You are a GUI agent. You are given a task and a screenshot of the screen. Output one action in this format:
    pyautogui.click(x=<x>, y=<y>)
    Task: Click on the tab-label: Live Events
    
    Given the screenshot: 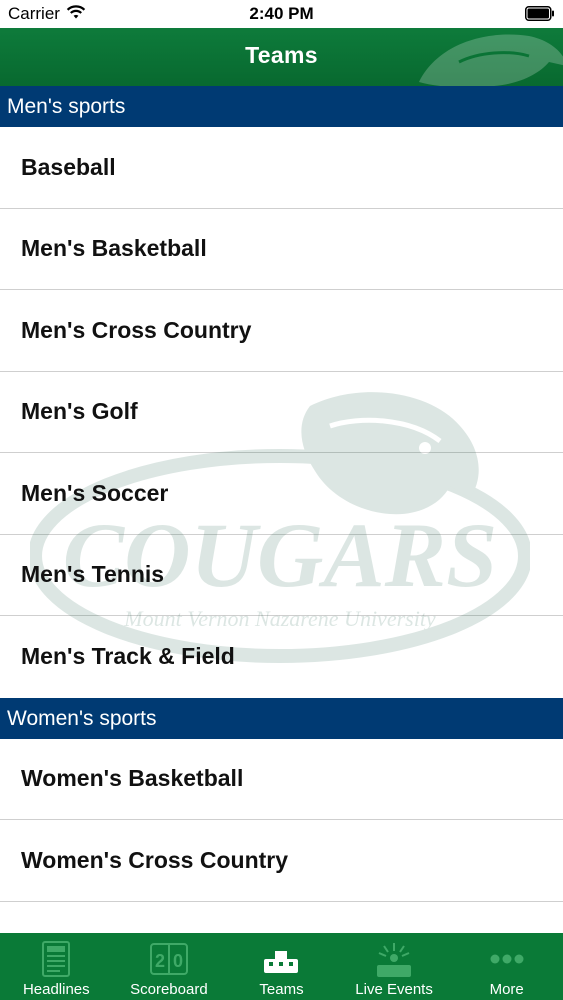 What is the action you would take?
    pyautogui.click(x=394, y=989)
    